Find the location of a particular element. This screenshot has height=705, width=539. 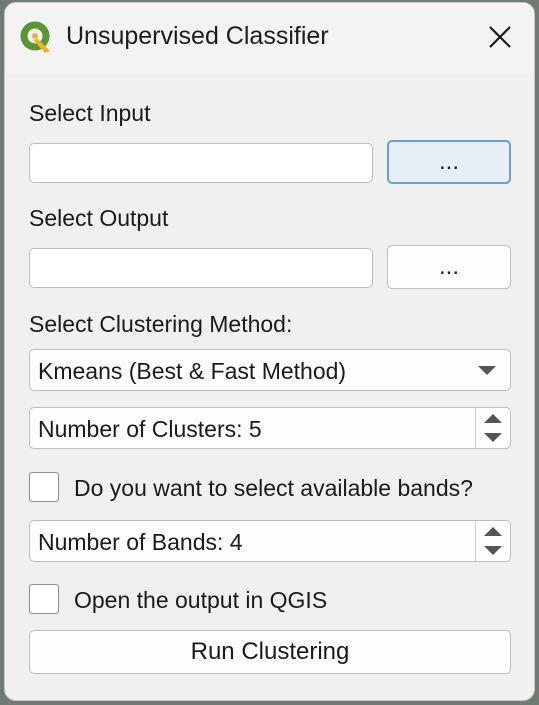

output-path-field is located at coordinates (201, 268).